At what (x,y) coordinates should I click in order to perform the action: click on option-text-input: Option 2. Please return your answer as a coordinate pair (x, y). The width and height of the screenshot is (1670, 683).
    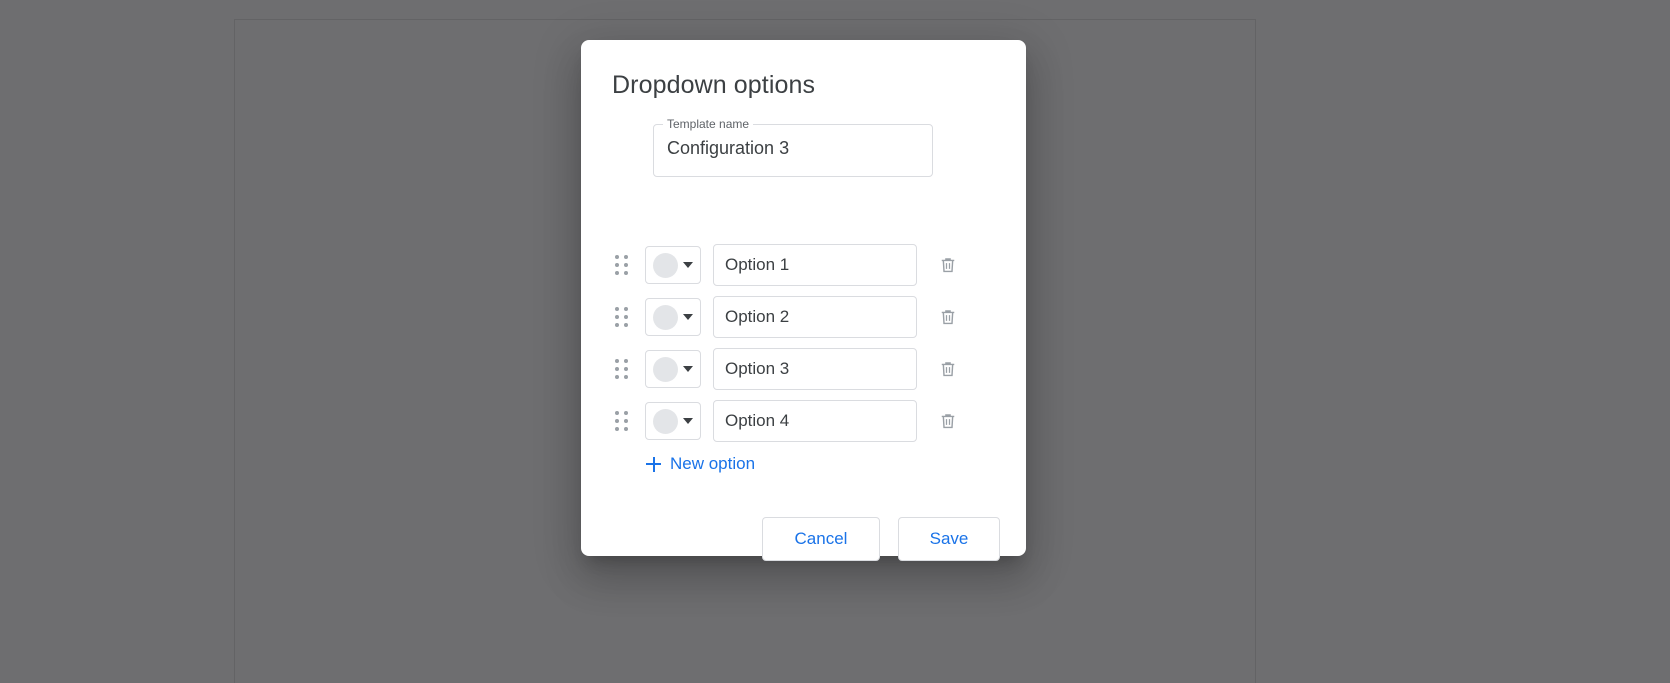
    Looking at the image, I should click on (815, 317).